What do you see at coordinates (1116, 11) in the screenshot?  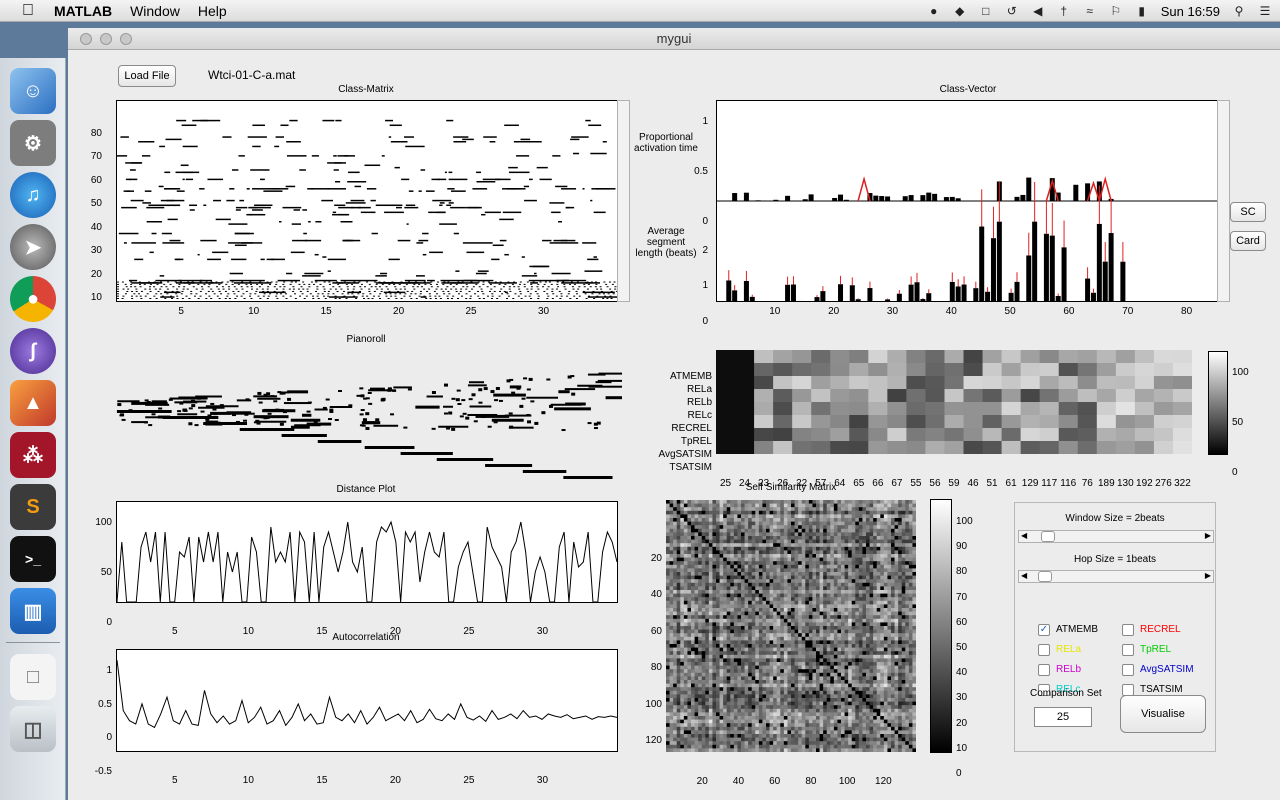 I see `flag-icon: ⚐` at bounding box center [1116, 11].